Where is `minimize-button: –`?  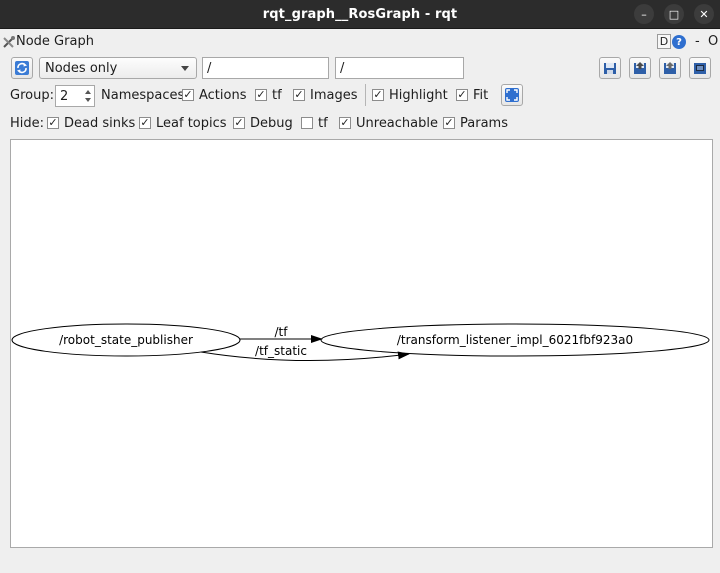
minimize-button: – is located at coordinates (644, 14).